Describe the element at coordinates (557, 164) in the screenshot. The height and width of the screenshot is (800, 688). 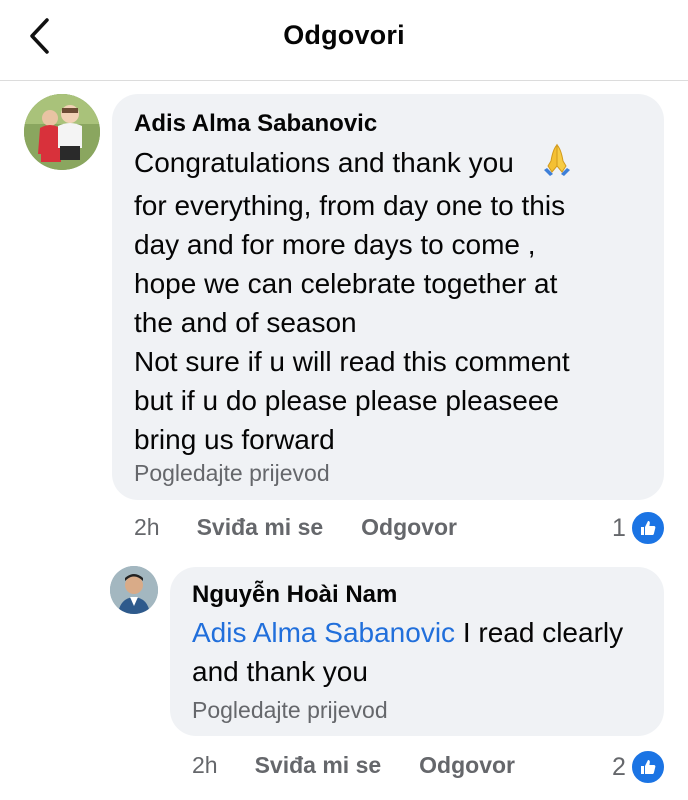
I see `folded-hands-icon` at that location.